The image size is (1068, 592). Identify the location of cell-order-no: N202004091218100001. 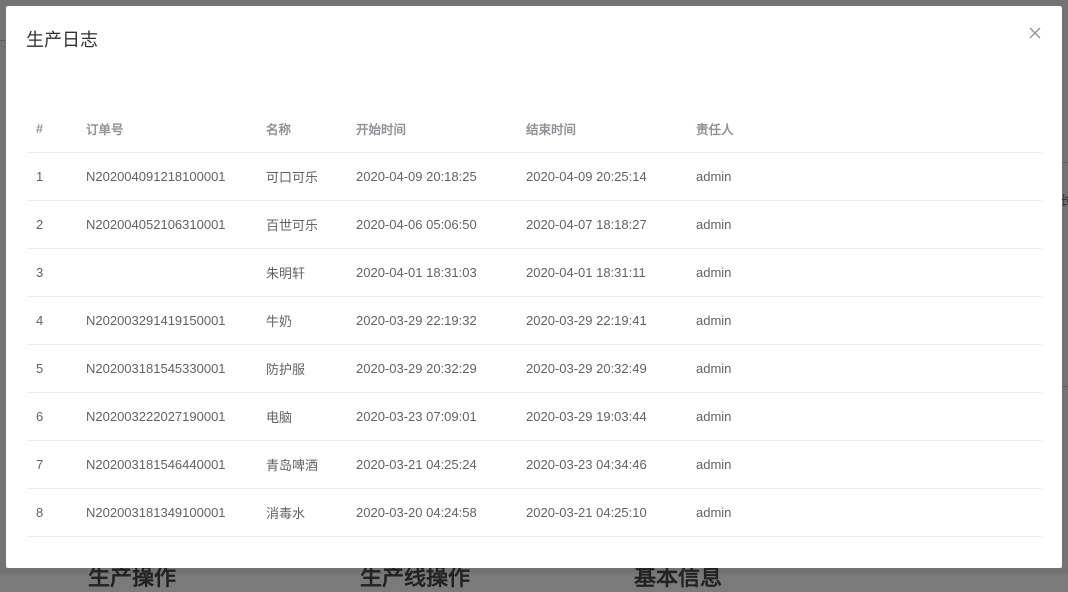
(166, 176).